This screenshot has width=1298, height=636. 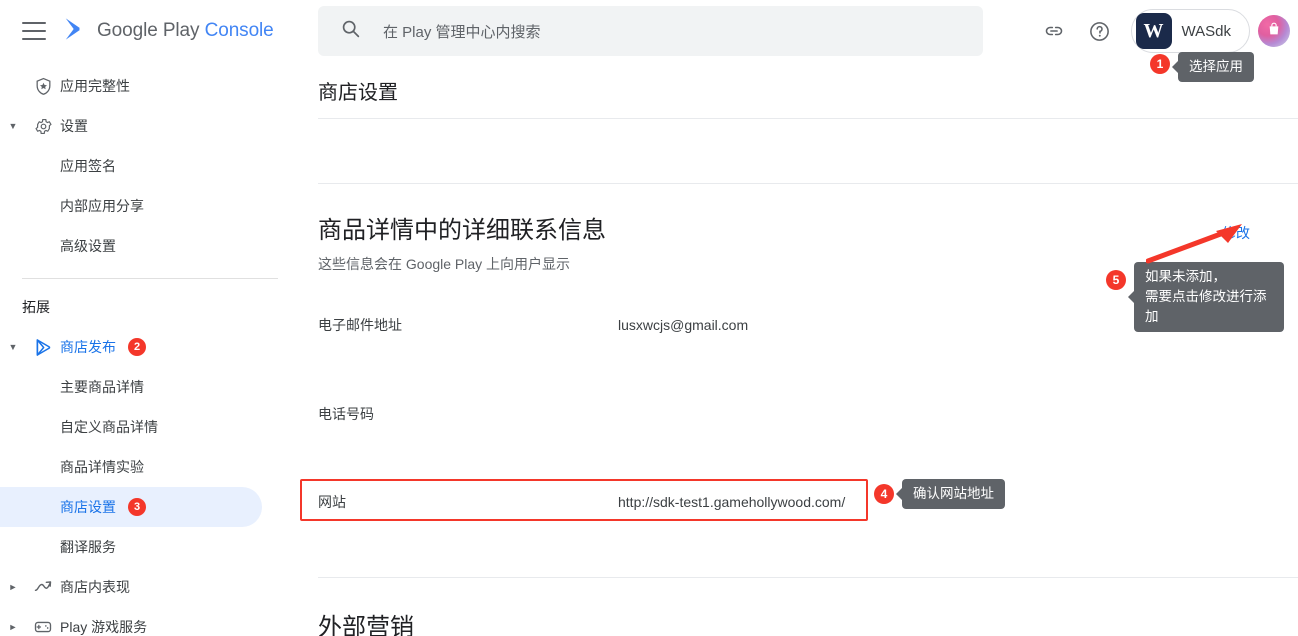 What do you see at coordinates (88, 166) in the screenshot?
I see `sidebar-item-label: 应用签名` at bounding box center [88, 166].